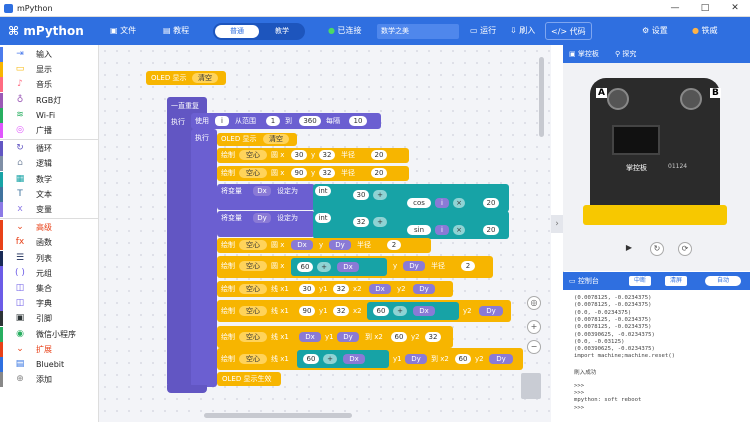 This screenshot has height=422, width=750. Describe the element at coordinates (49, 319) in the screenshot. I see `sidebar-item-17: ▣ 引脚` at that location.